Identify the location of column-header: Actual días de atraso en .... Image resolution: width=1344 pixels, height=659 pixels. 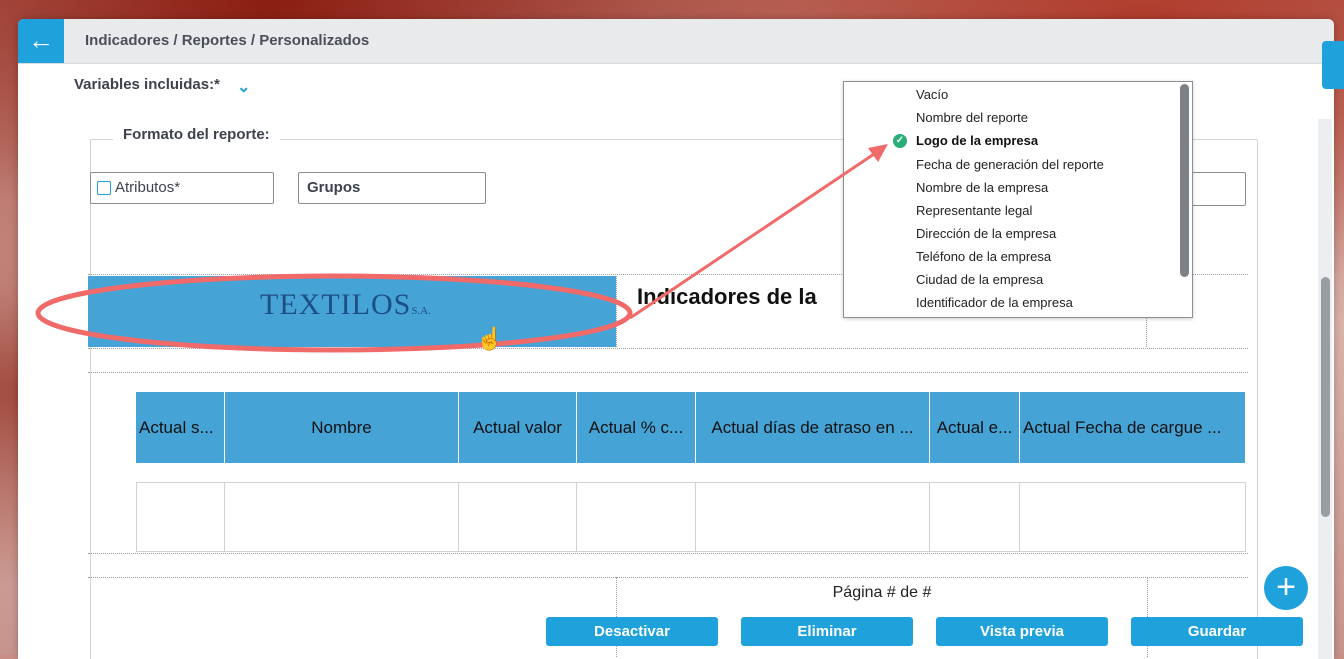
(813, 427).